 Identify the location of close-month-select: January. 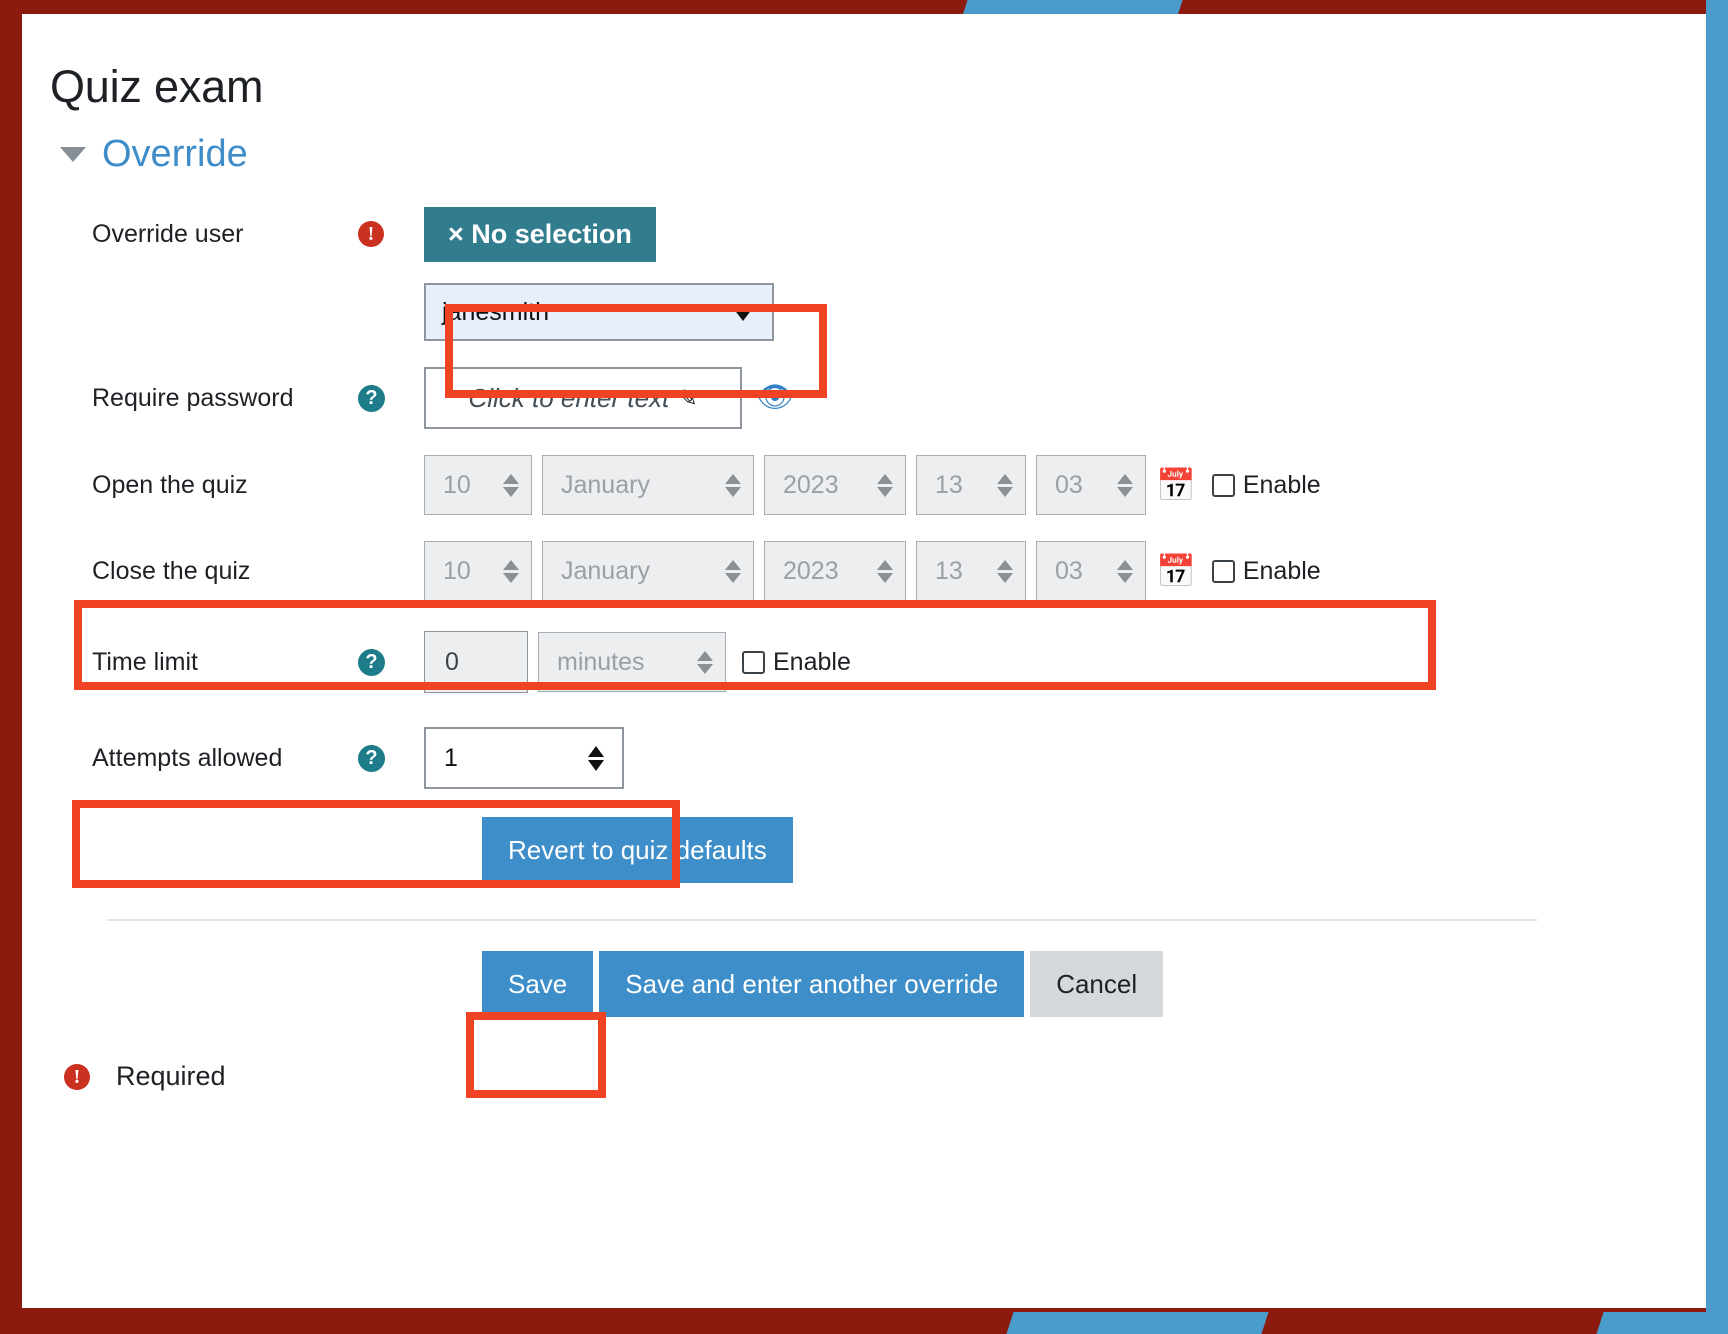
(648, 571).